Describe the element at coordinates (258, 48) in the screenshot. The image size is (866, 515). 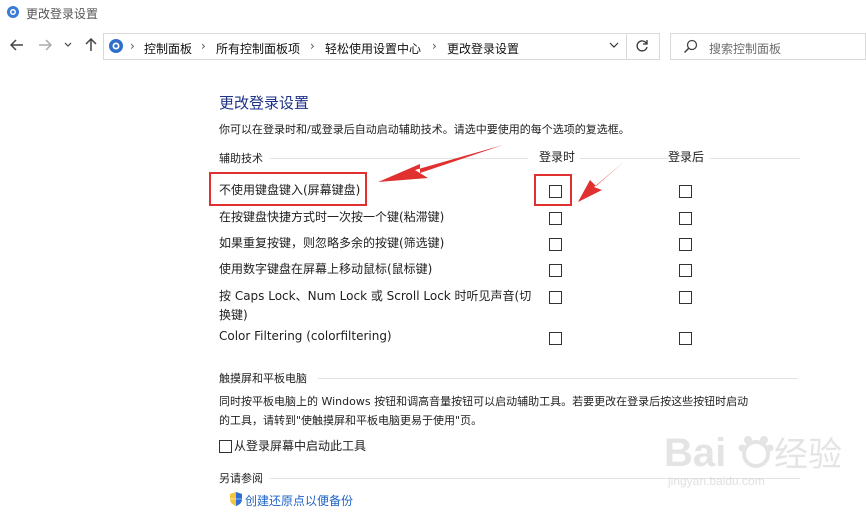
I see `breadcrumb-all-items: 所有控制面板项` at that location.